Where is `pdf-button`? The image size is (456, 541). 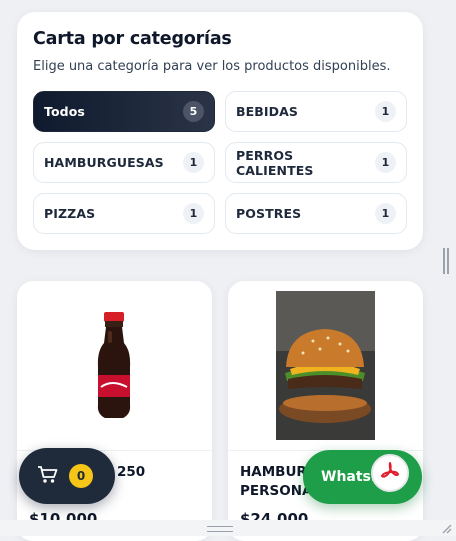
pdf-button is located at coordinates (390, 473).